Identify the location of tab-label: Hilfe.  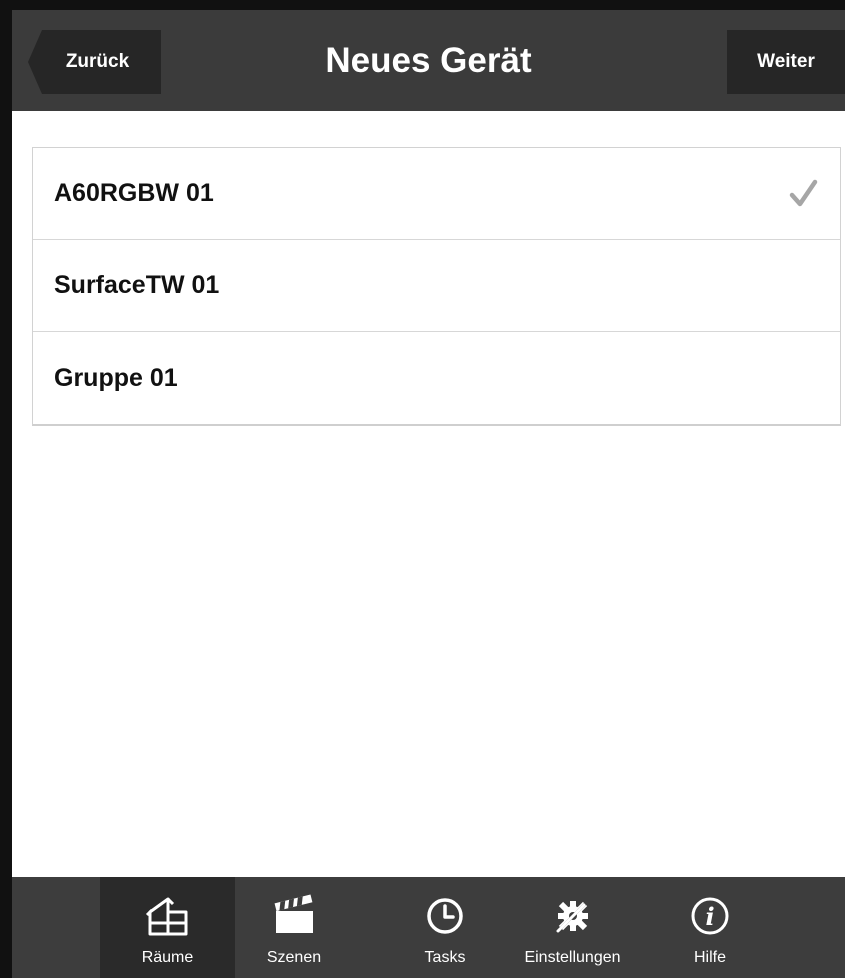
(709, 957).